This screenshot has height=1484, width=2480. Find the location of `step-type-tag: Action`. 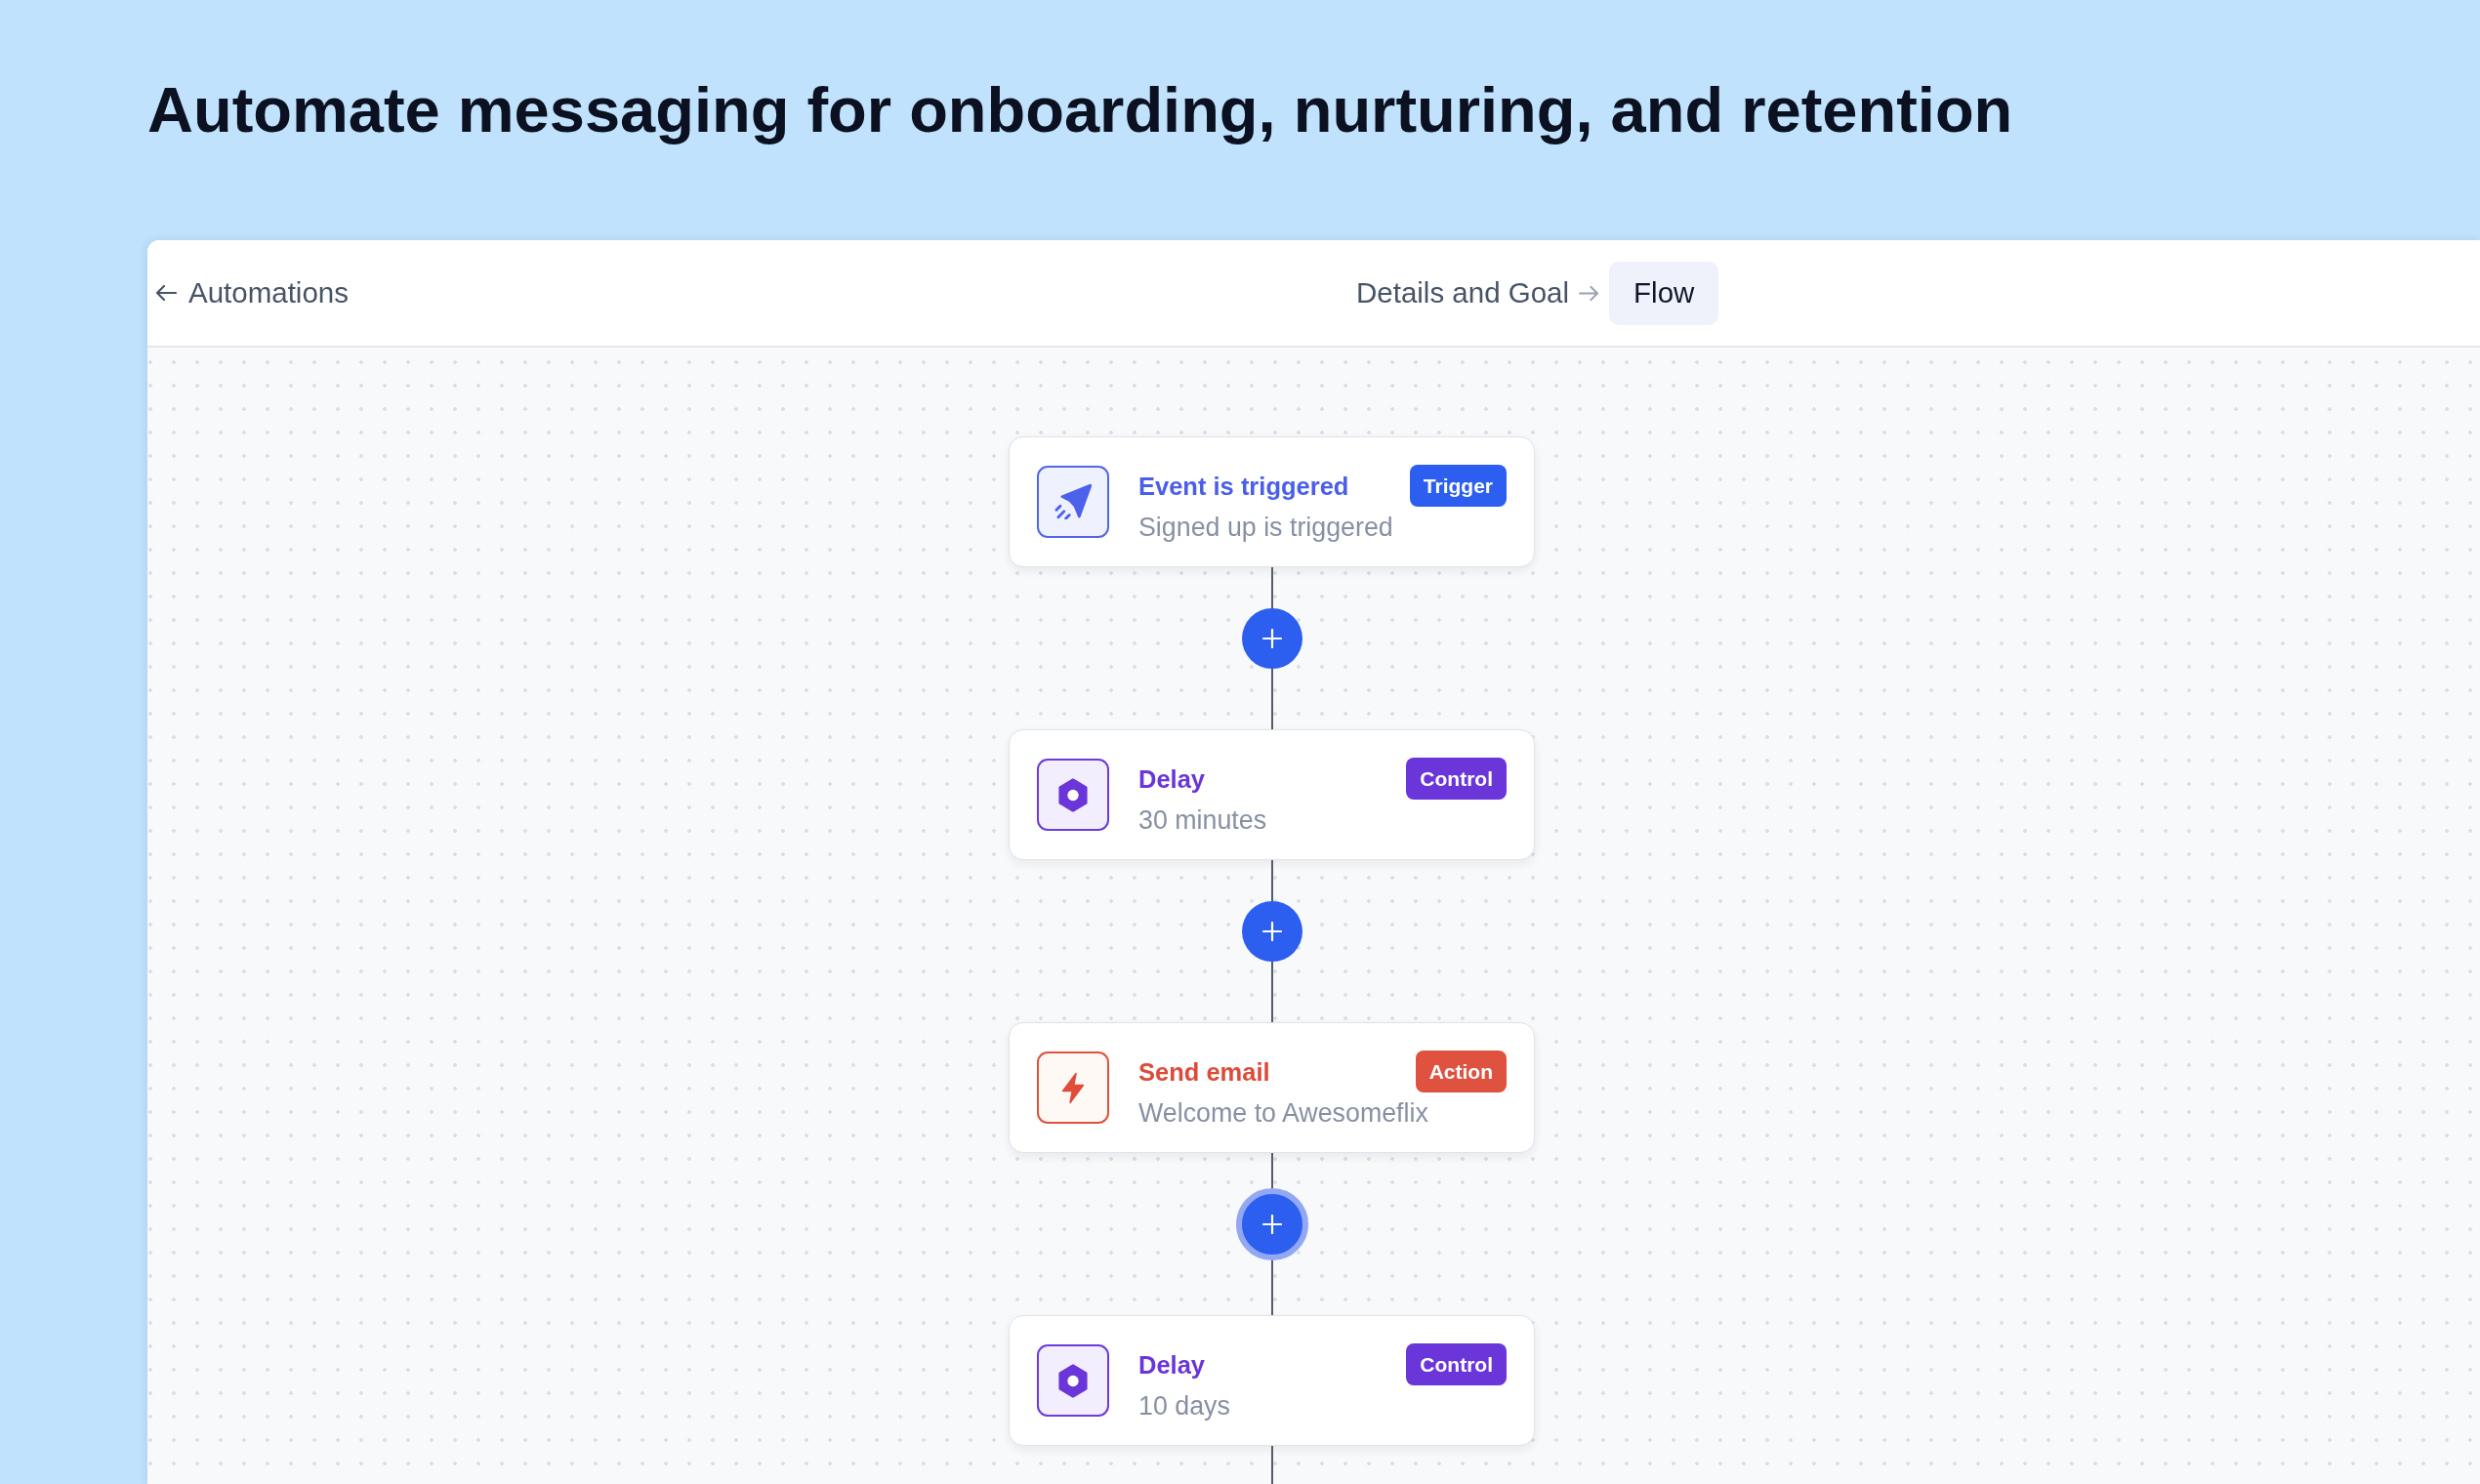

step-type-tag: Action is located at coordinates (1461, 1072).